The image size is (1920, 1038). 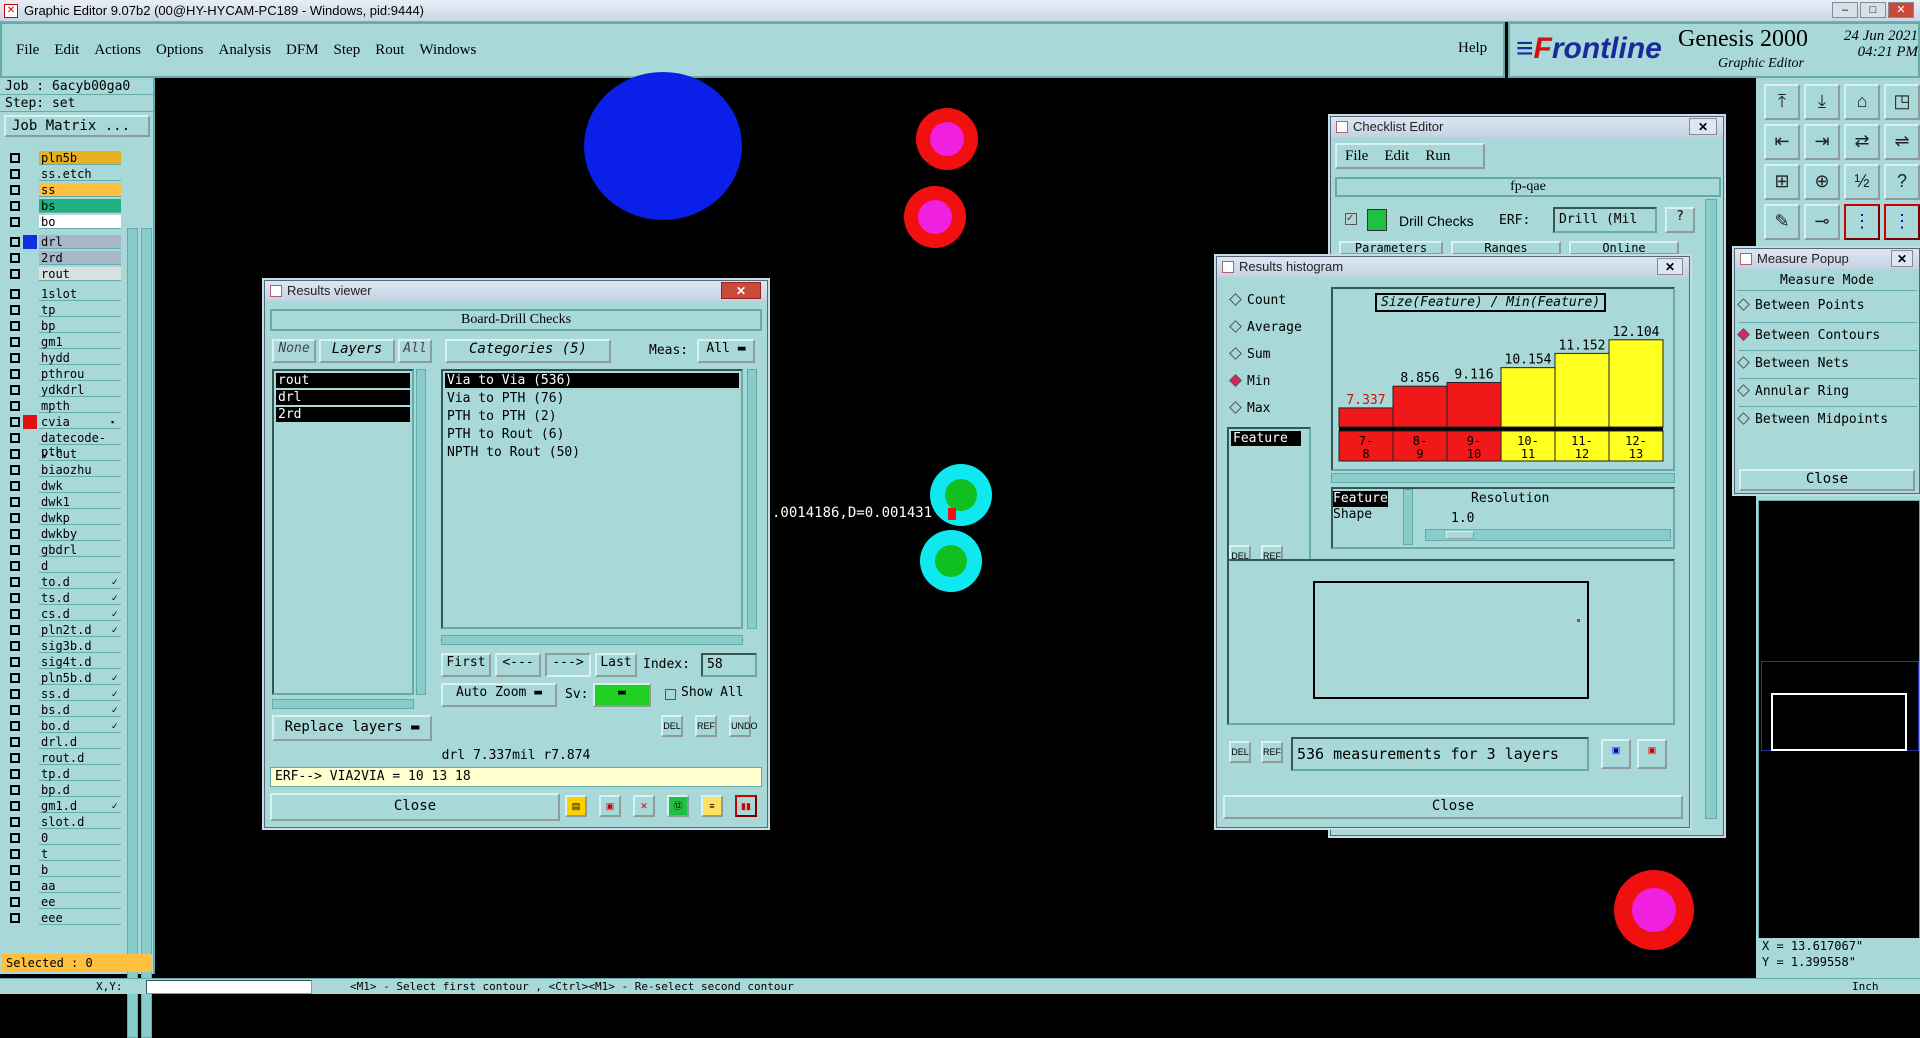 I want to click on index-input: 58, so click(x=729, y=665).